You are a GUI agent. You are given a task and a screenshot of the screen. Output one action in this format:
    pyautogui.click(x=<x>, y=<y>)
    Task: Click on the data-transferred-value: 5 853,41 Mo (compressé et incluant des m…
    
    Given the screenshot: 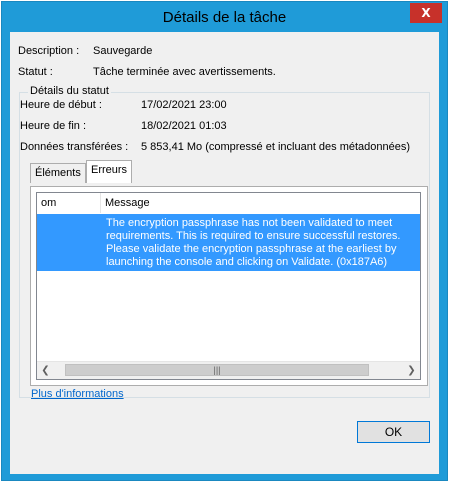 What is the action you would take?
    pyautogui.click(x=276, y=147)
    